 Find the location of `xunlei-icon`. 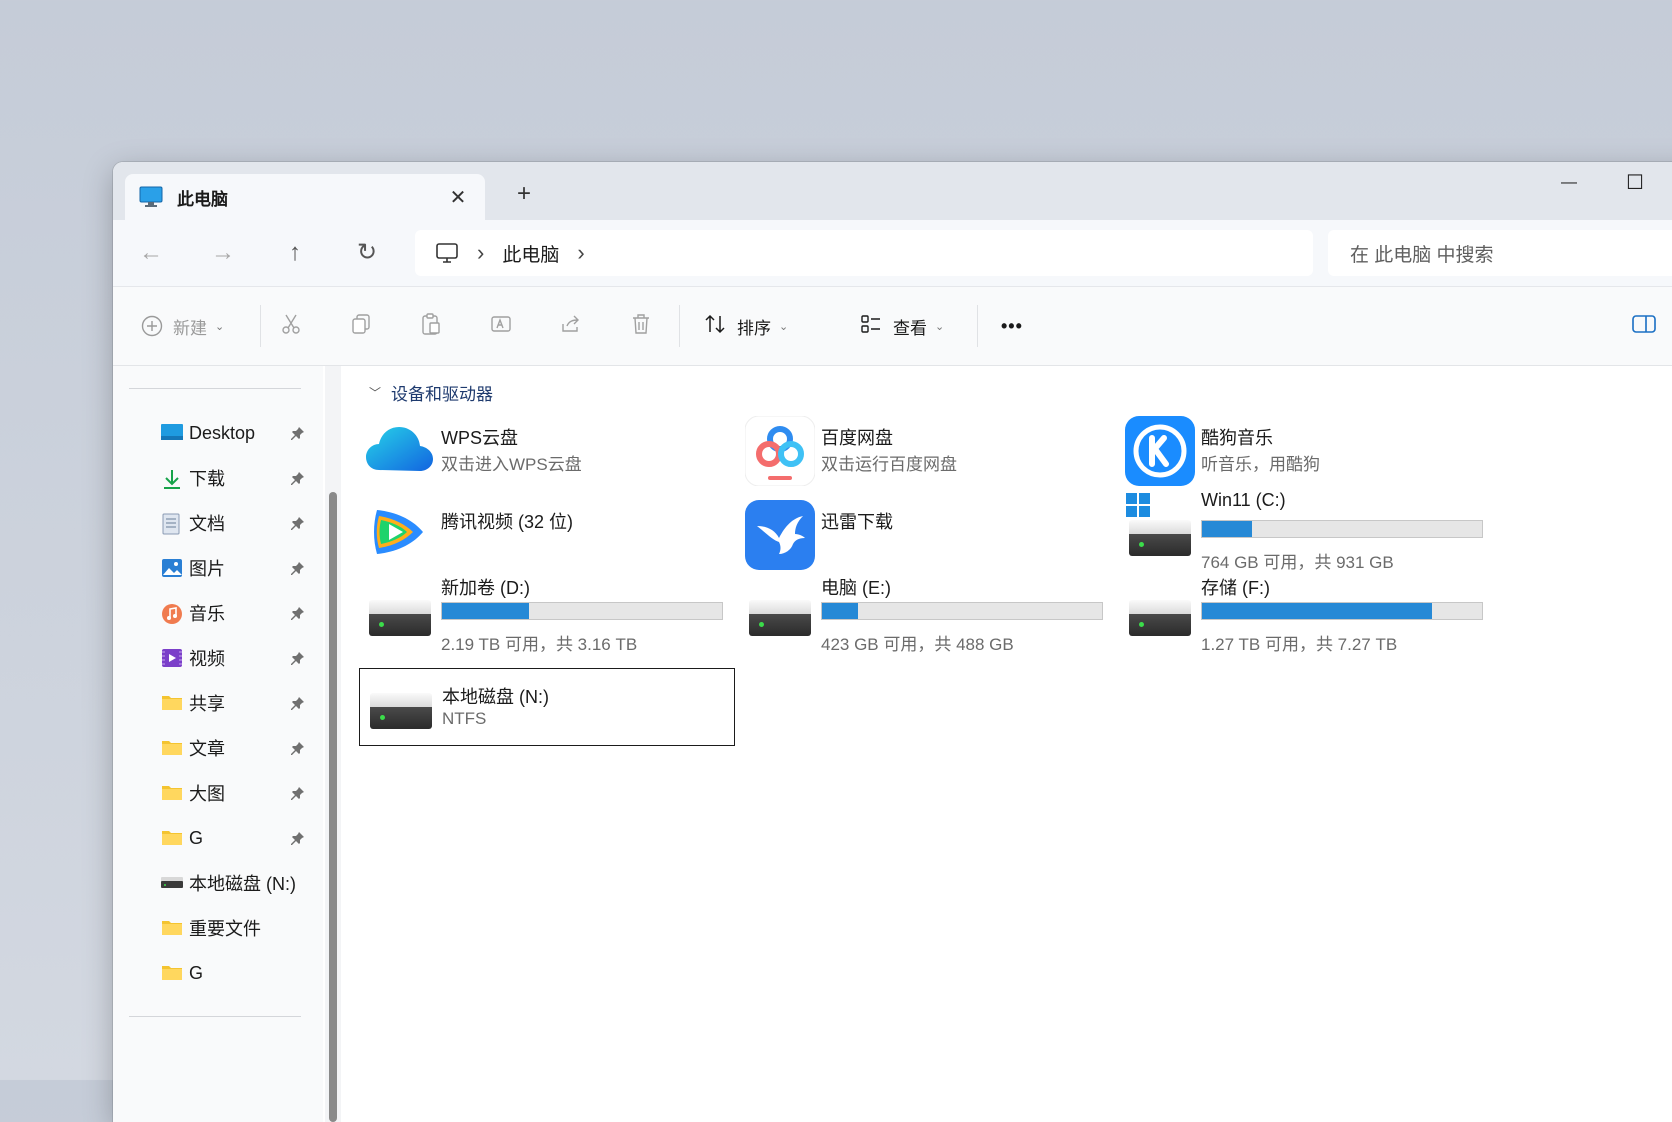

xunlei-icon is located at coordinates (780, 535).